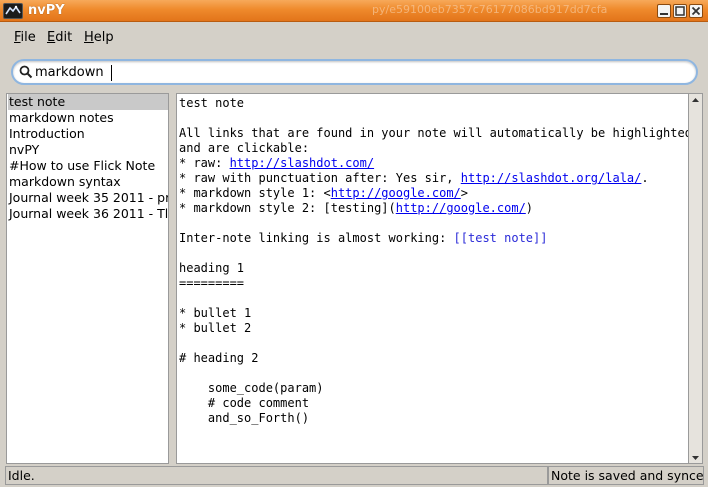 The height and width of the screenshot is (487, 708). What do you see at coordinates (626, 475) in the screenshot?
I see `sync-status: Note is saved and synced` at bounding box center [626, 475].